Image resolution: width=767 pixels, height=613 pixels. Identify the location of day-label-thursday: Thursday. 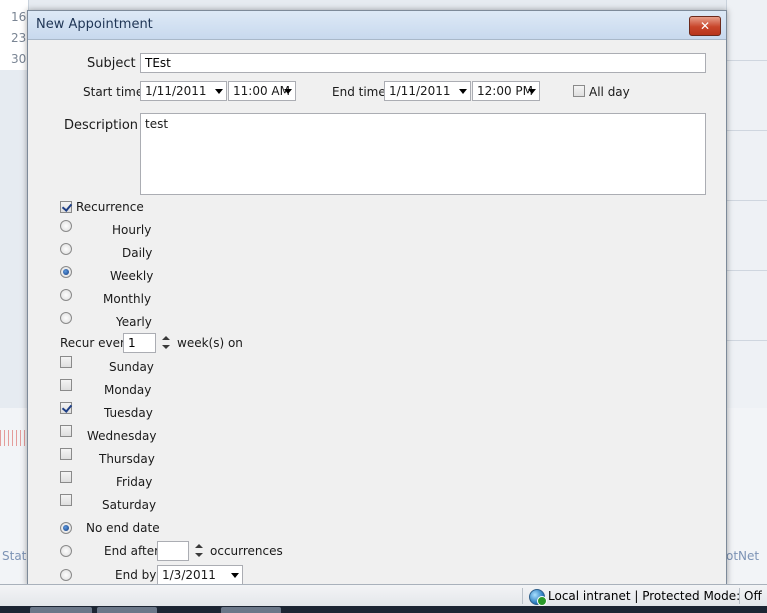
(127, 459).